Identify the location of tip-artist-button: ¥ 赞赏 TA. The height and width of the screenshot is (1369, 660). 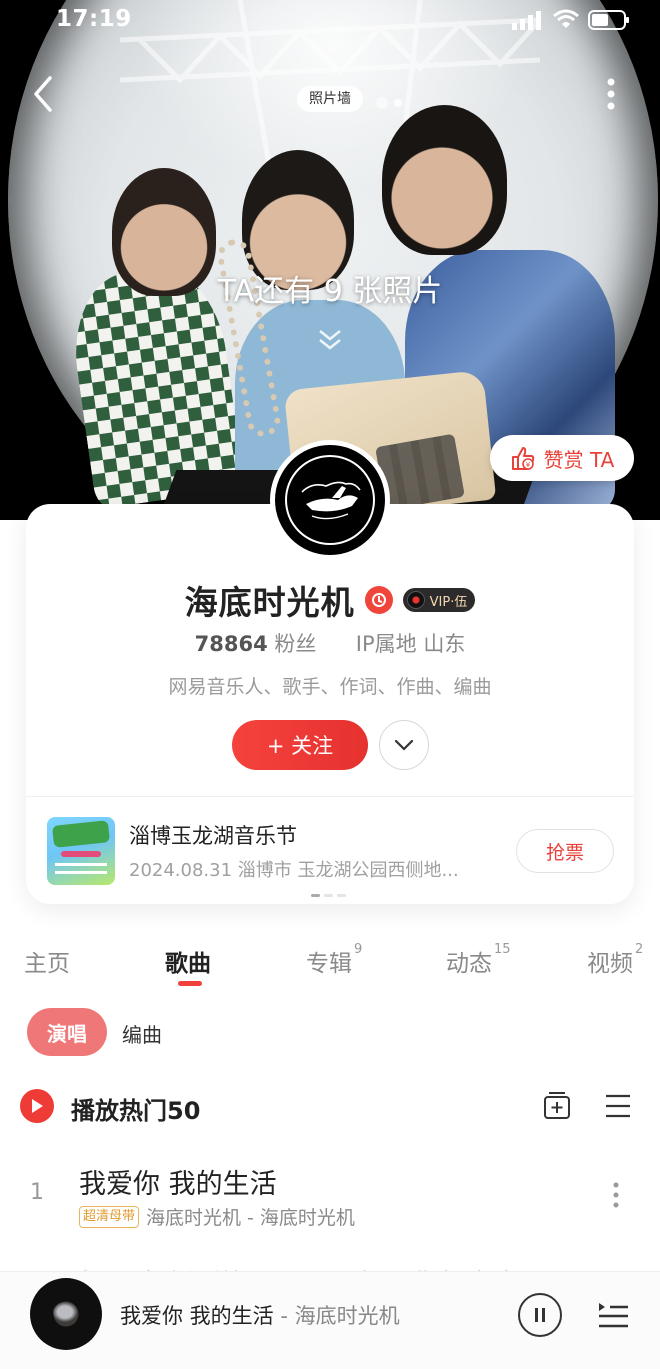
(562, 458).